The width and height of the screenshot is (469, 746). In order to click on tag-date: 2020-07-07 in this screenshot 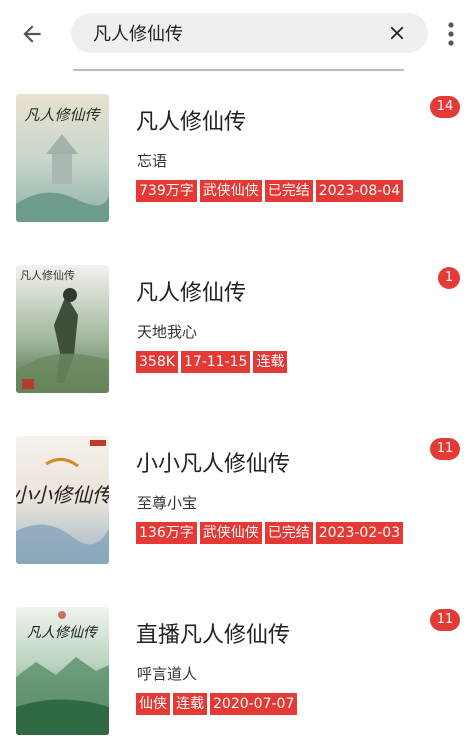, I will do `click(254, 704)`.